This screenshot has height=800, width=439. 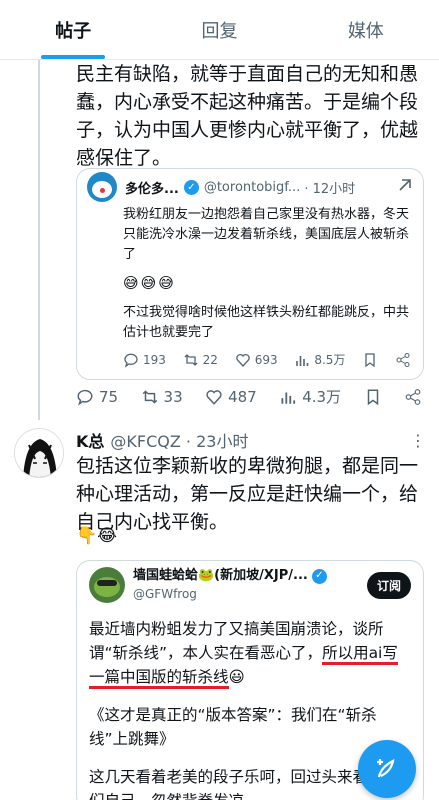 I want to click on tab-media: 媒体, so click(x=366, y=29).